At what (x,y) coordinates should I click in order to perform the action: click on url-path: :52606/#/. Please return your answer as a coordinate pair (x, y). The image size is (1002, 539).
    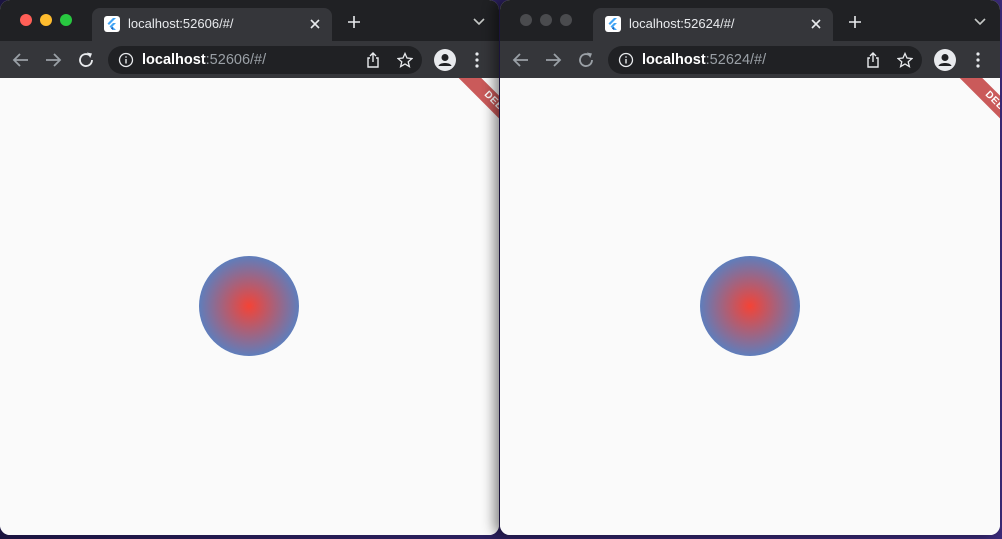
    Looking at the image, I should click on (236, 60).